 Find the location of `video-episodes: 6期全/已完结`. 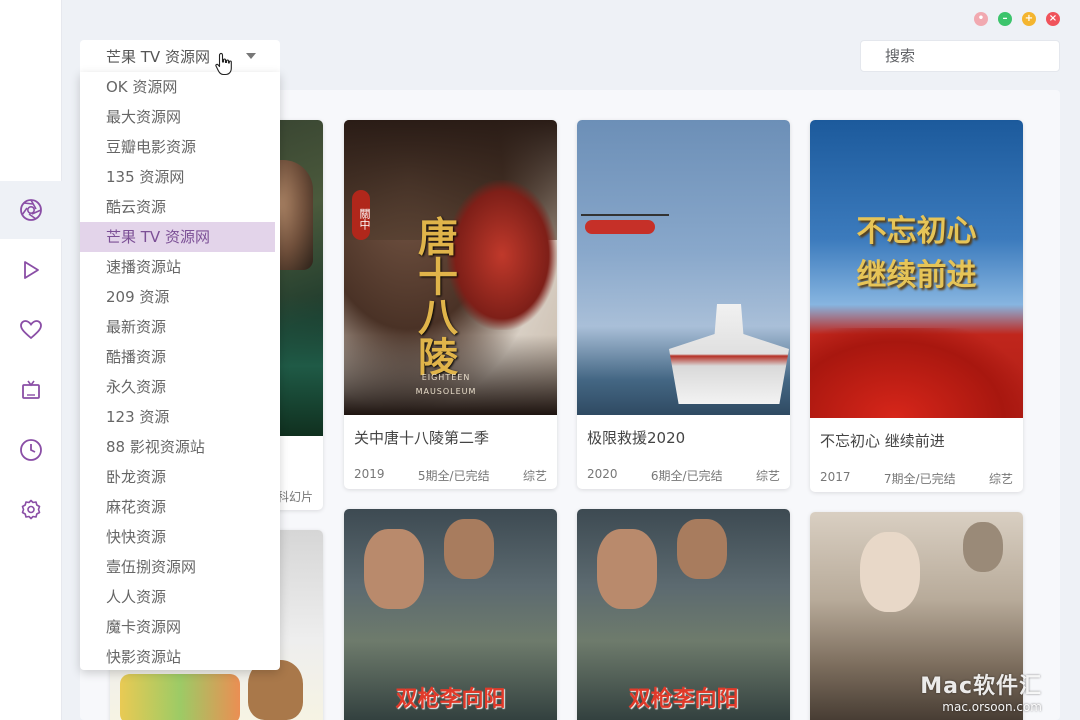

video-episodes: 6期全/已完结 is located at coordinates (686, 476).